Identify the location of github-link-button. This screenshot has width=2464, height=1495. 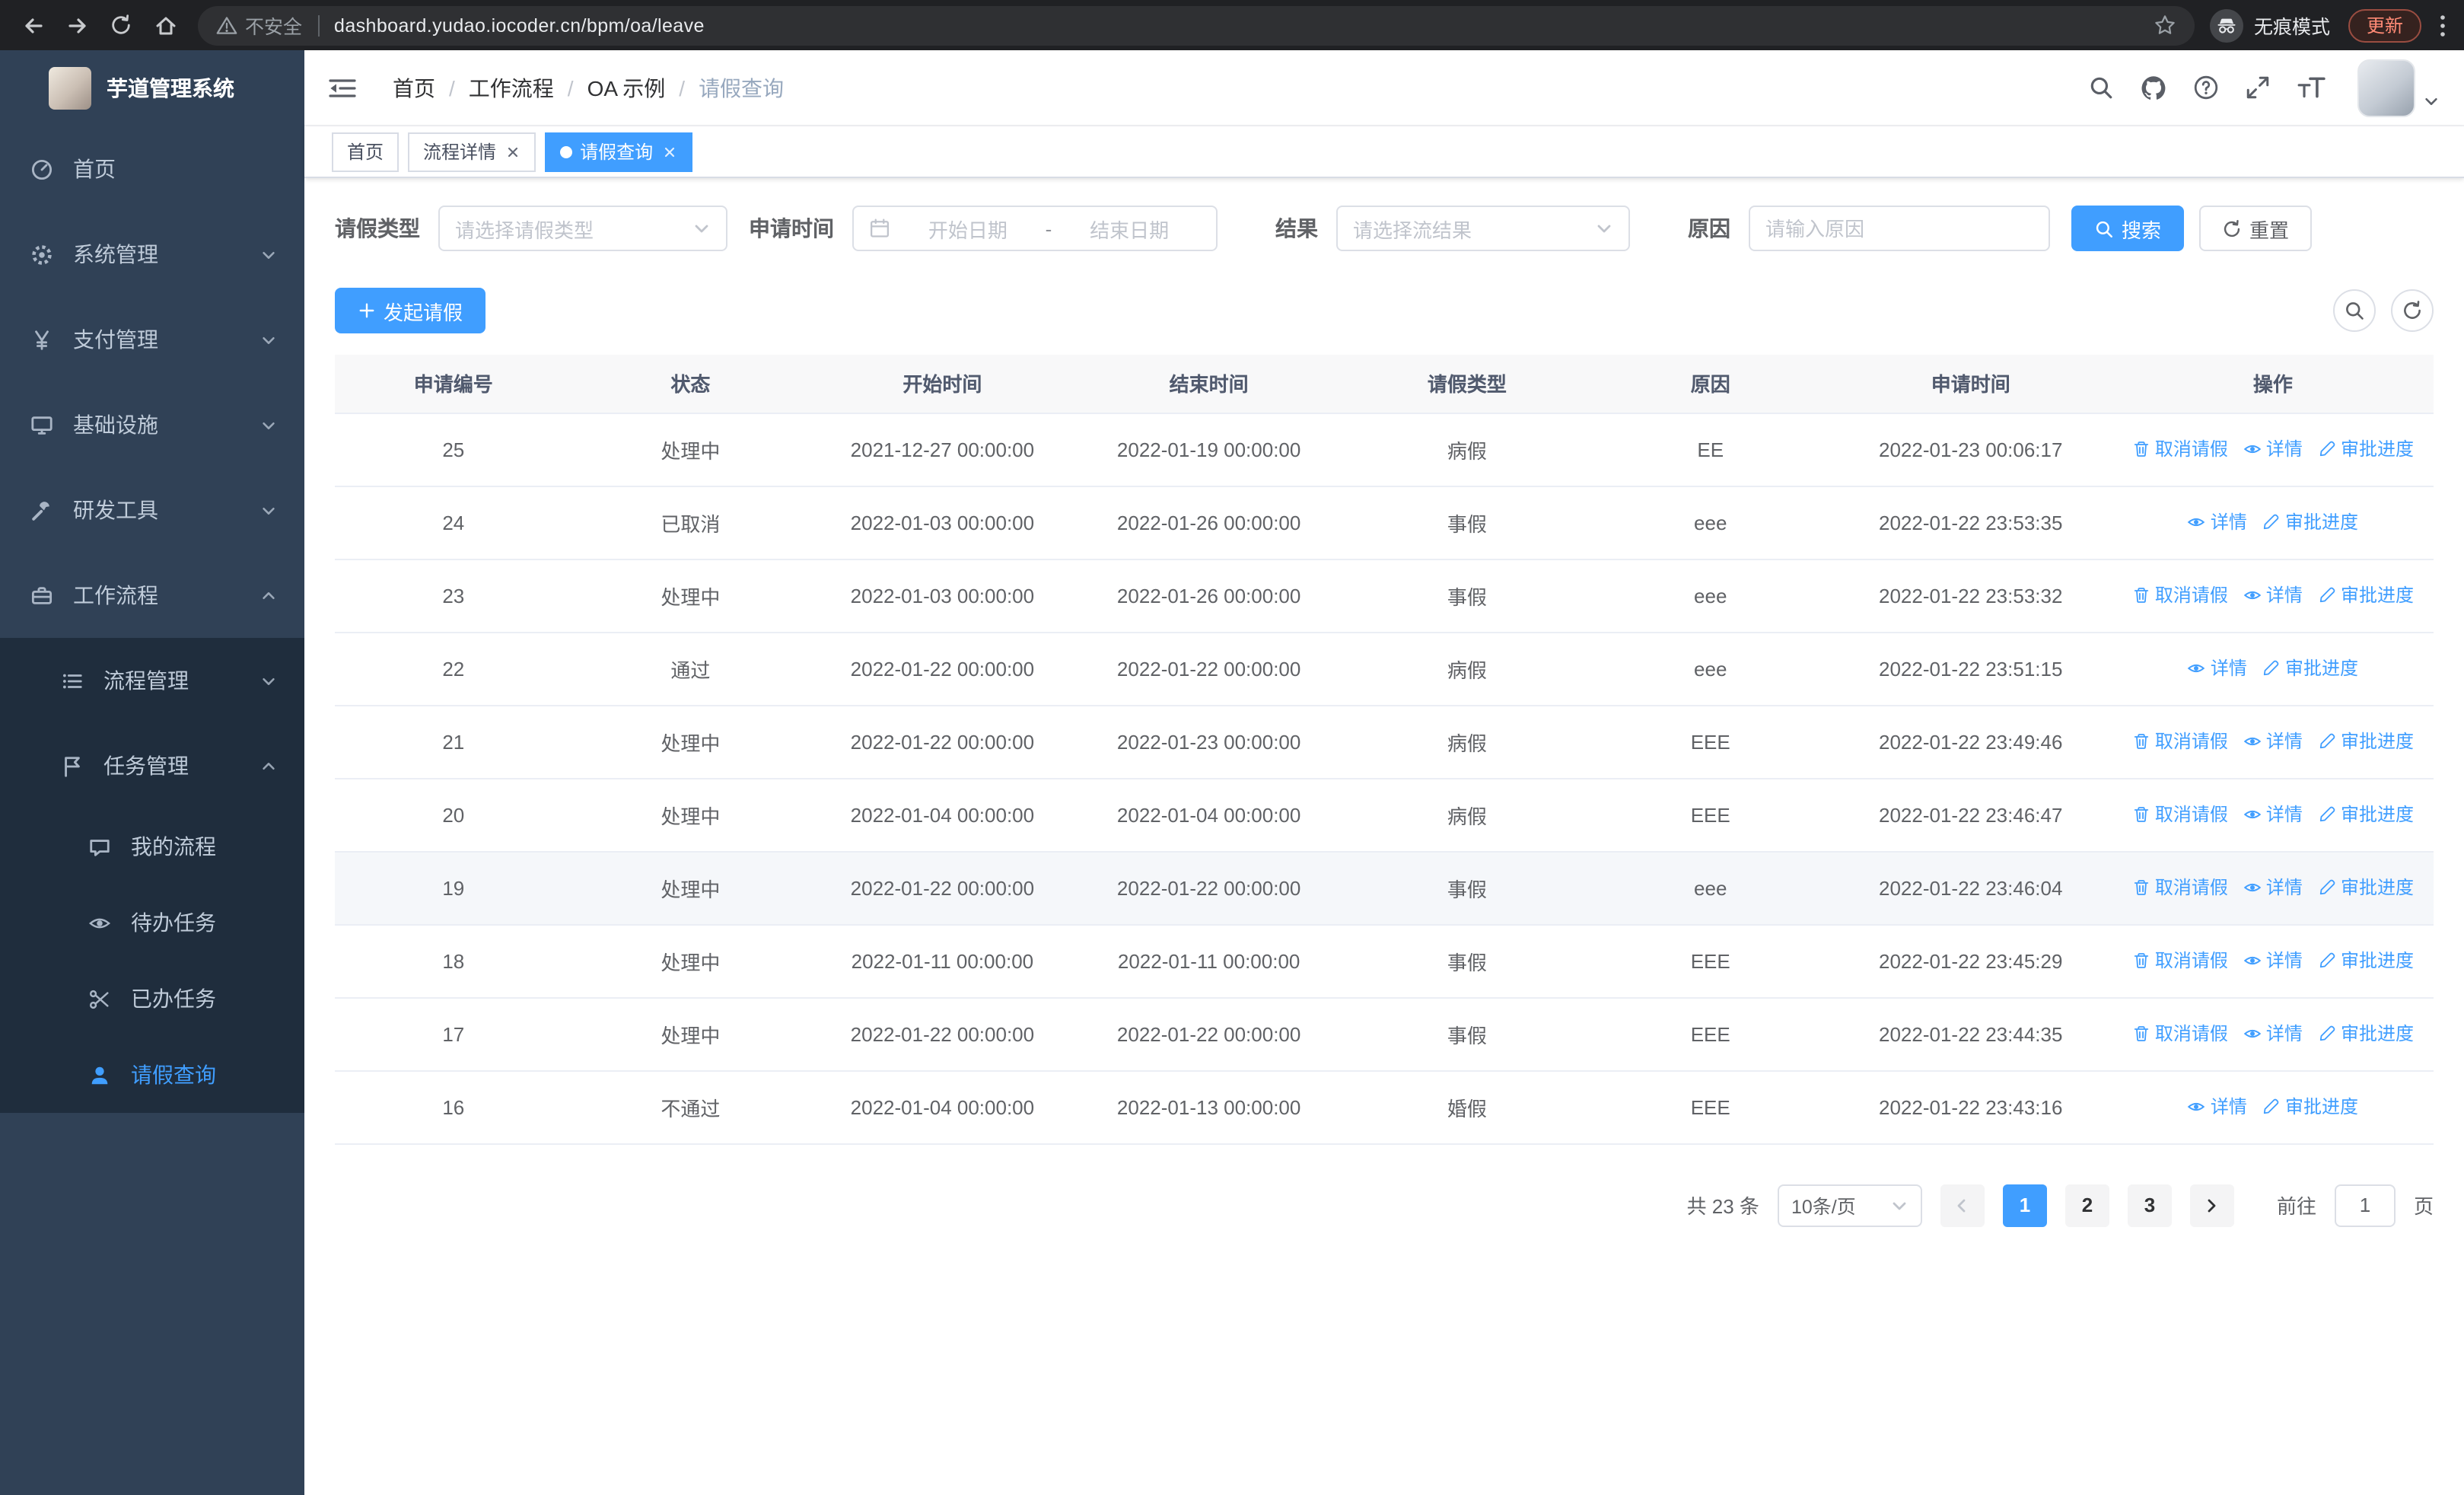
(2153, 88).